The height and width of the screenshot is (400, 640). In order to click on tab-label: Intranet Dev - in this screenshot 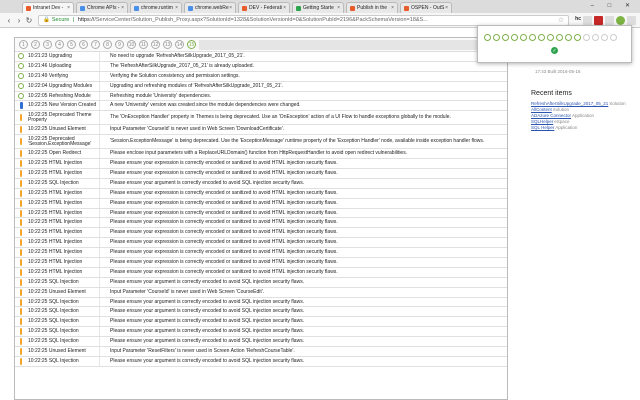, I will do `click(48, 8)`.